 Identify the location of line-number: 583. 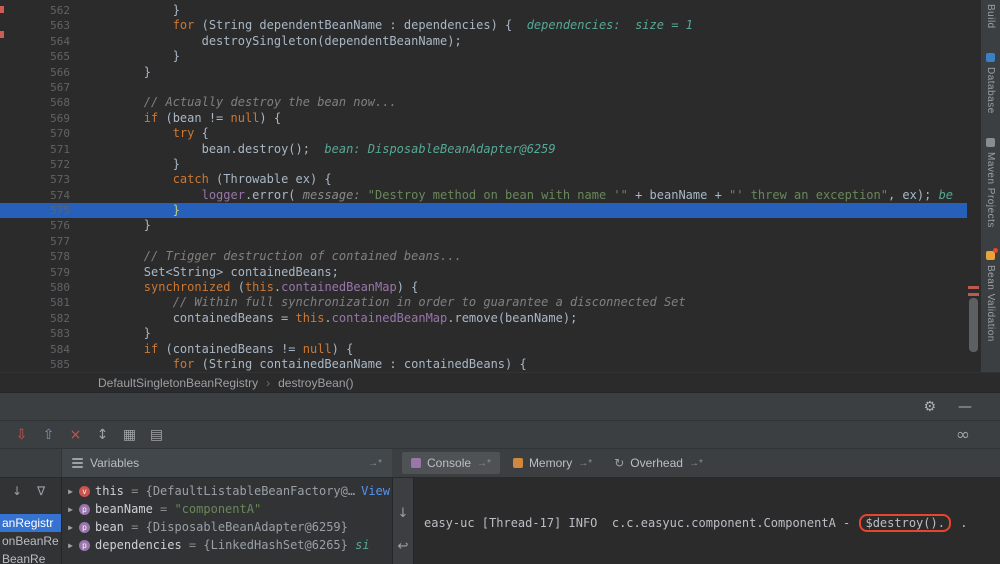
(43, 333).